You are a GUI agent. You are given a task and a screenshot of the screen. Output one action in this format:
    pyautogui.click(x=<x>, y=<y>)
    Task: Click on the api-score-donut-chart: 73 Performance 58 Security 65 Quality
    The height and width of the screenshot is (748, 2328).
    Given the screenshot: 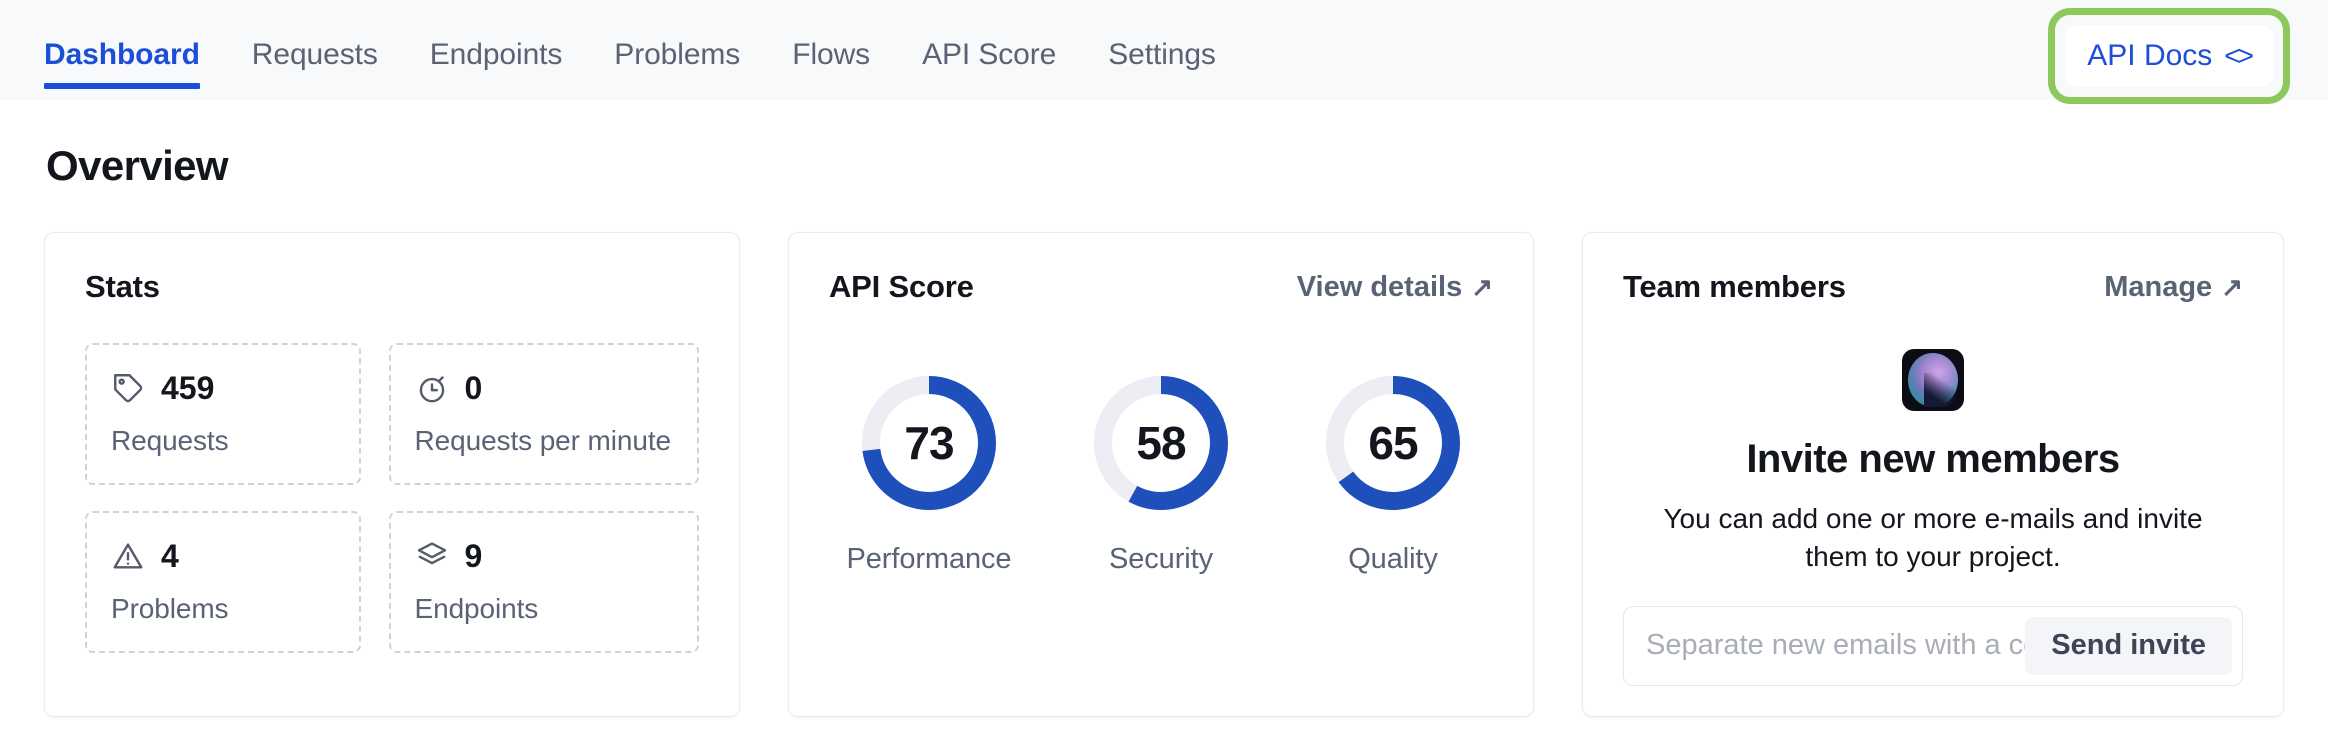 What is the action you would take?
    pyautogui.click(x=1161, y=471)
    